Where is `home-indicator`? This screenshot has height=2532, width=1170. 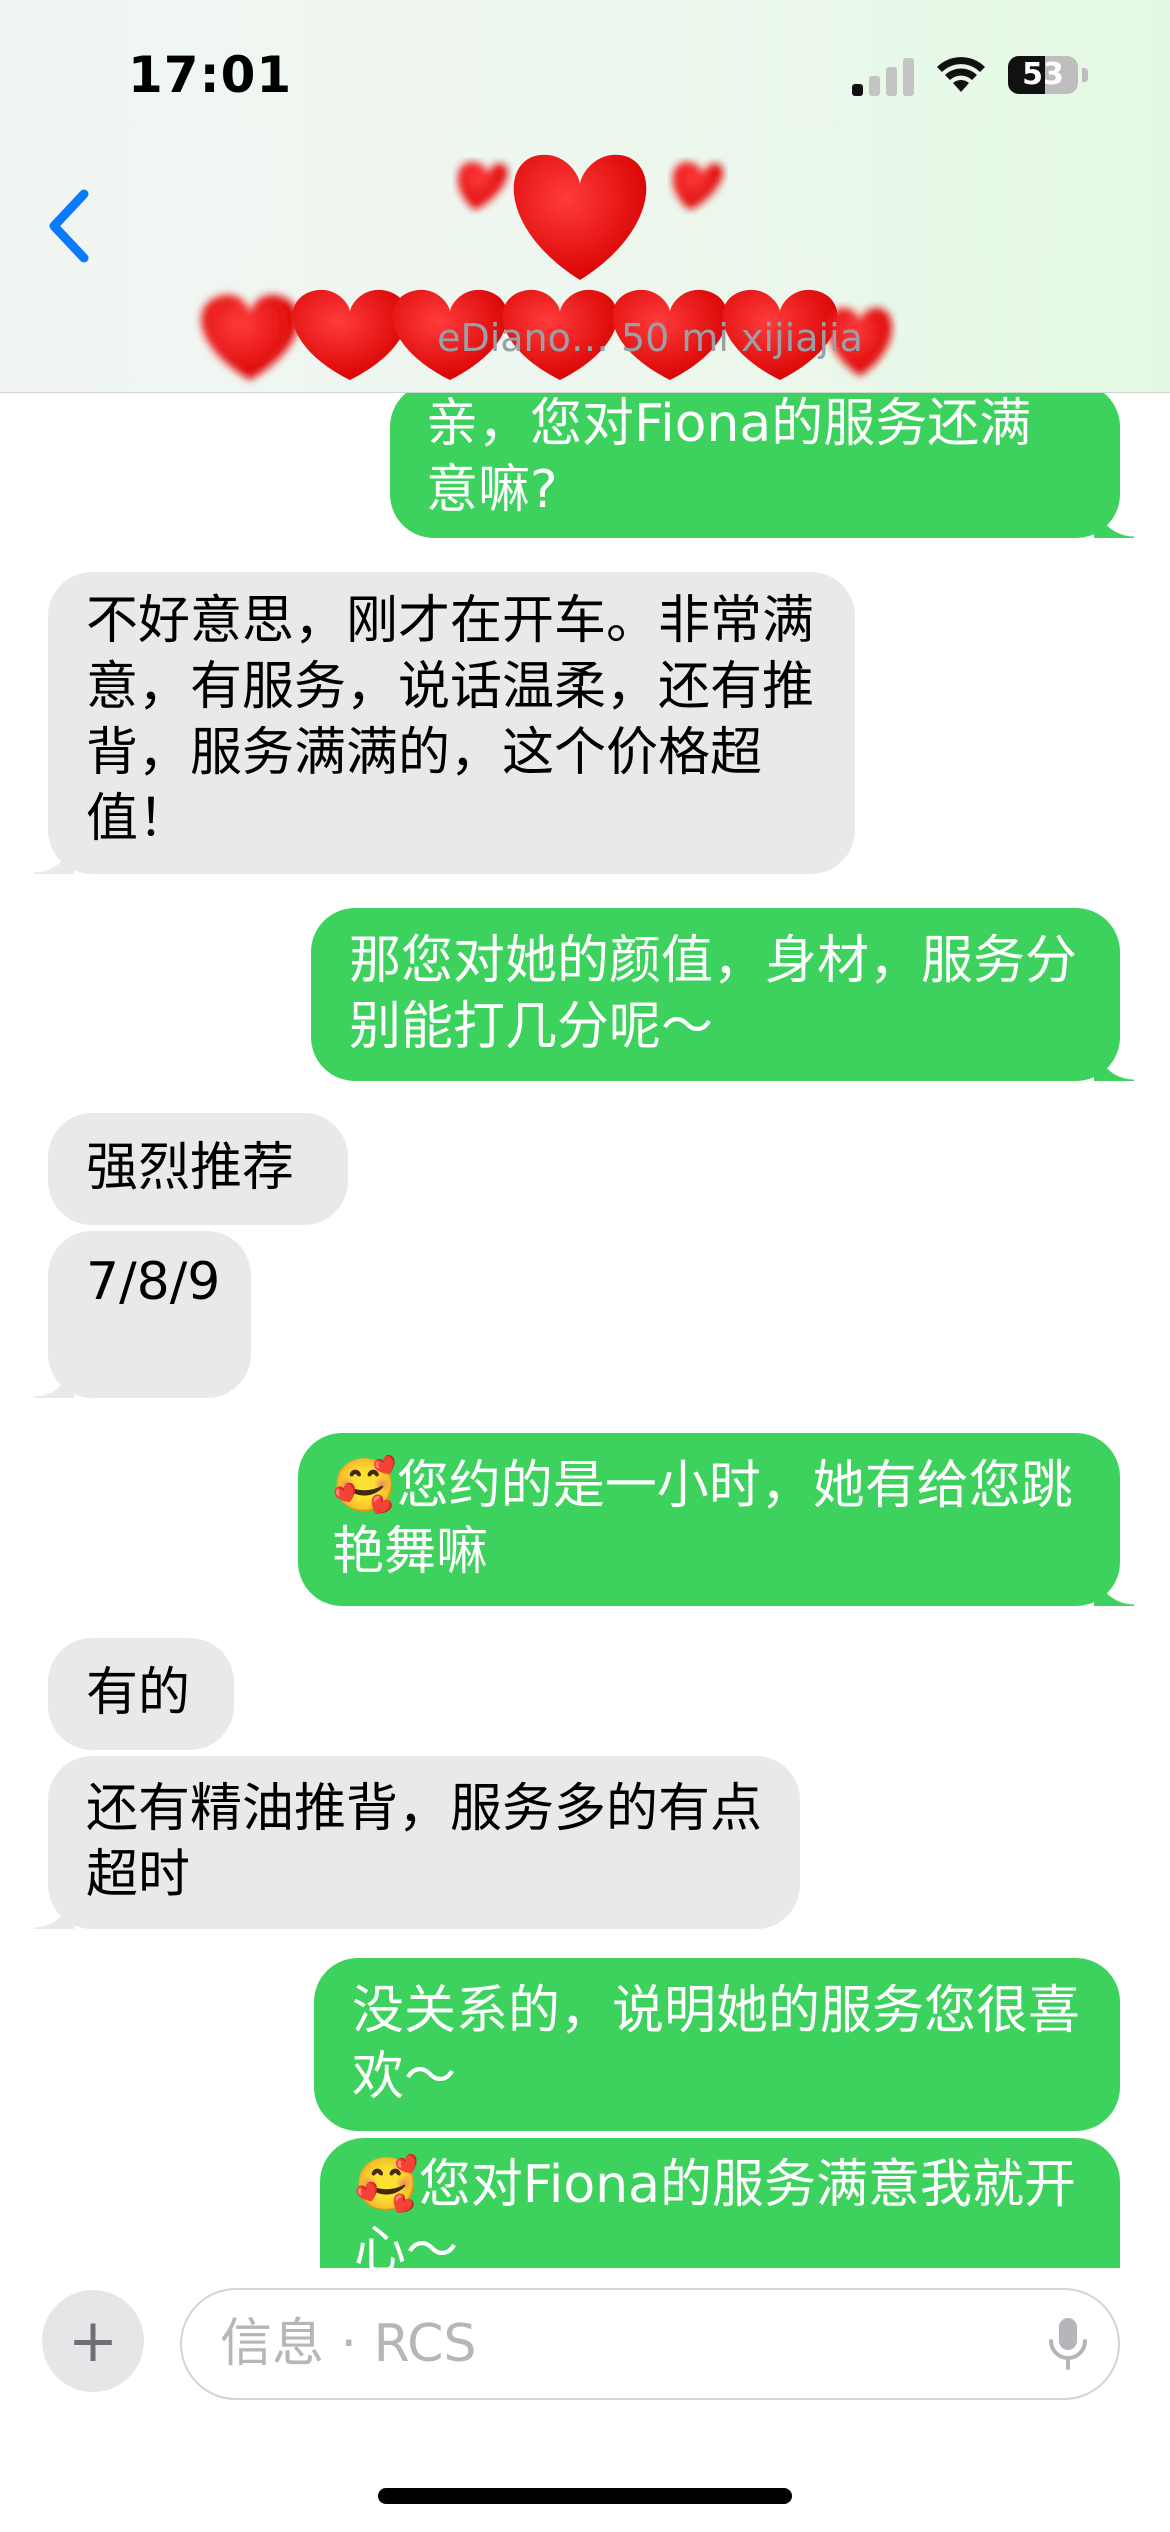
home-indicator is located at coordinates (585, 2496).